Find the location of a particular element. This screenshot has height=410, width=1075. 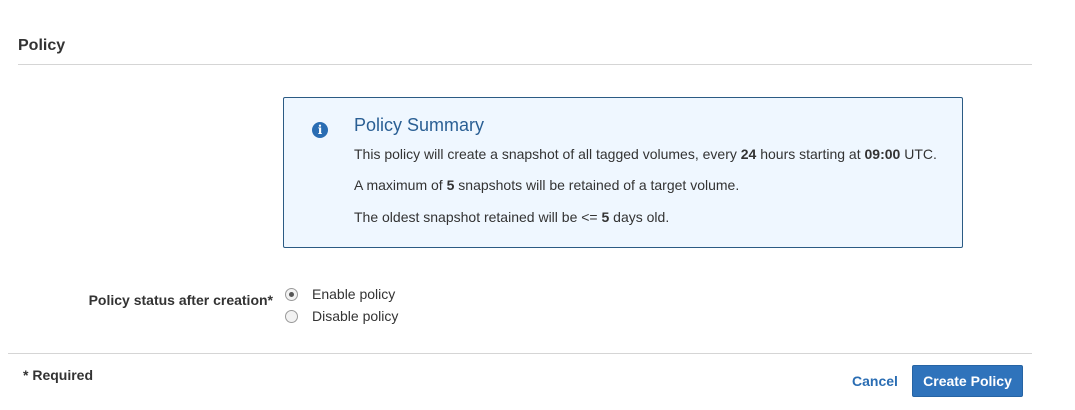

disable-policy-label: Disable policy is located at coordinates (355, 316).